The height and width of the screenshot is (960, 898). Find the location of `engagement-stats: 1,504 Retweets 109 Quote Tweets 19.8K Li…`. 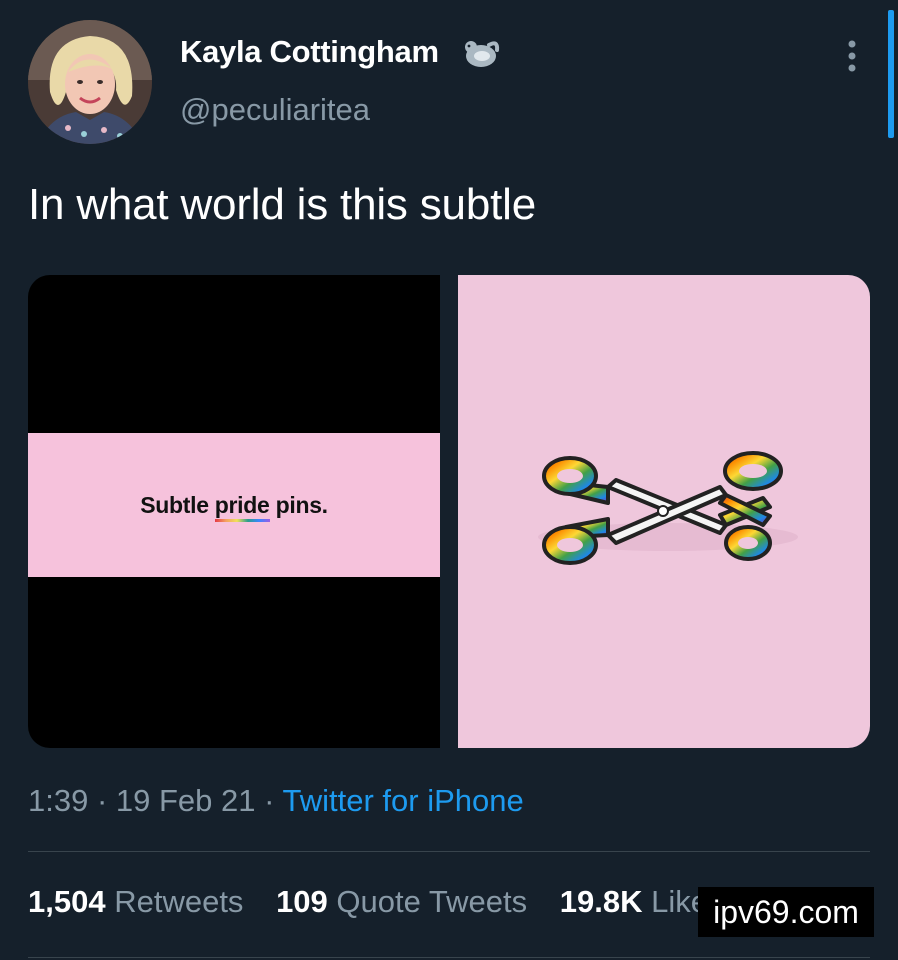

engagement-stats: 1,504 Retweets 109 Quote Tweets 19.8K Li… is located at coordinates (388, 902).